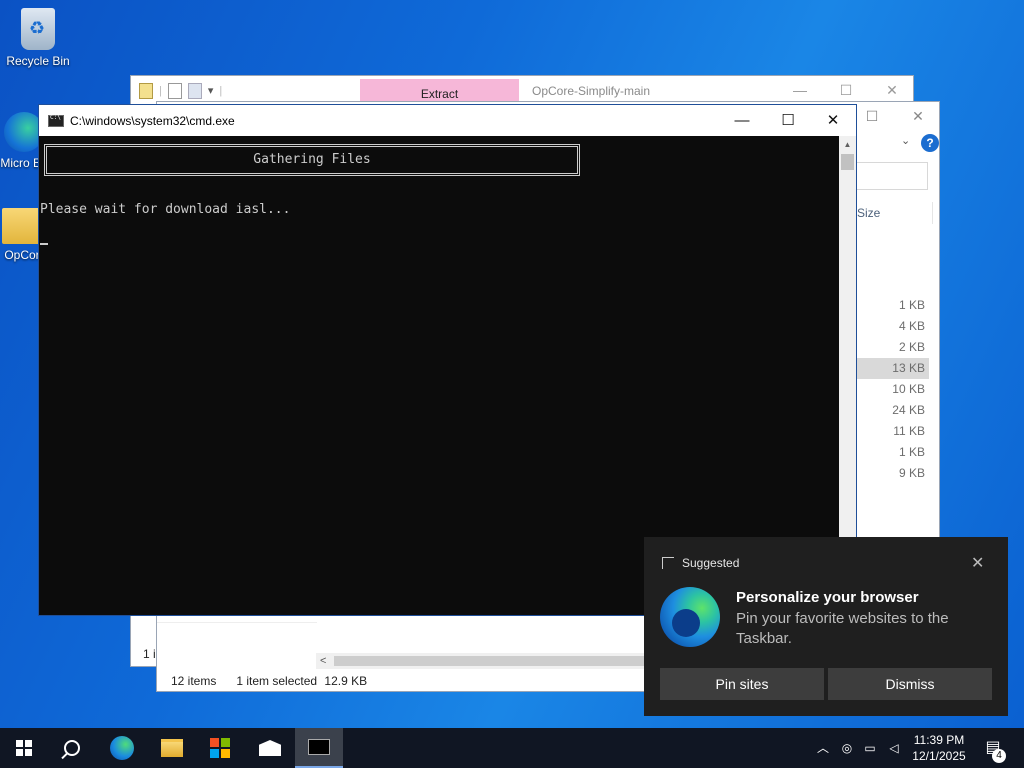 This screenshot has height=768, width=1024. Describe the element at coordinates (893, 347) in the screenshot. I see `file-size-cell: 2 KB` at that location.